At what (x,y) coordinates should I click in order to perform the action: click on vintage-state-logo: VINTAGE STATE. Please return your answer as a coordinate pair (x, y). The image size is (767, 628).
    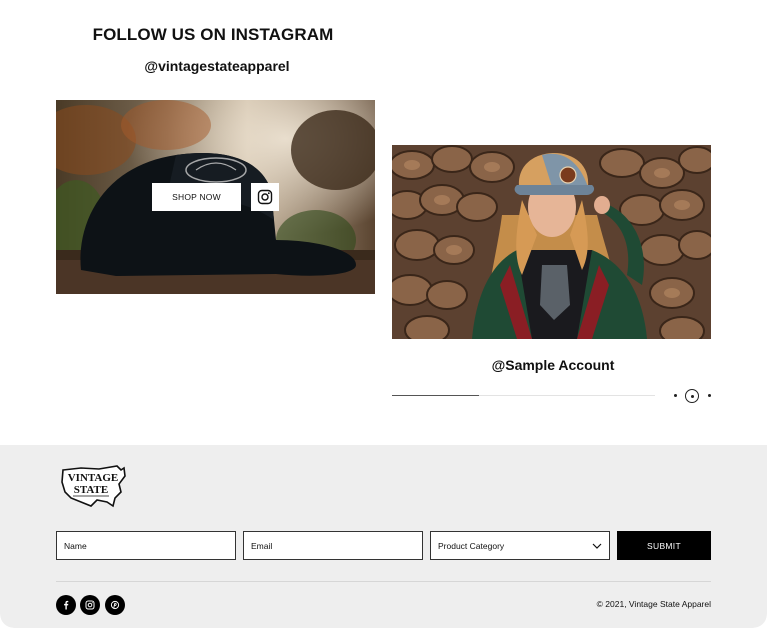
    Looking at the image, I should click on (93, 486).